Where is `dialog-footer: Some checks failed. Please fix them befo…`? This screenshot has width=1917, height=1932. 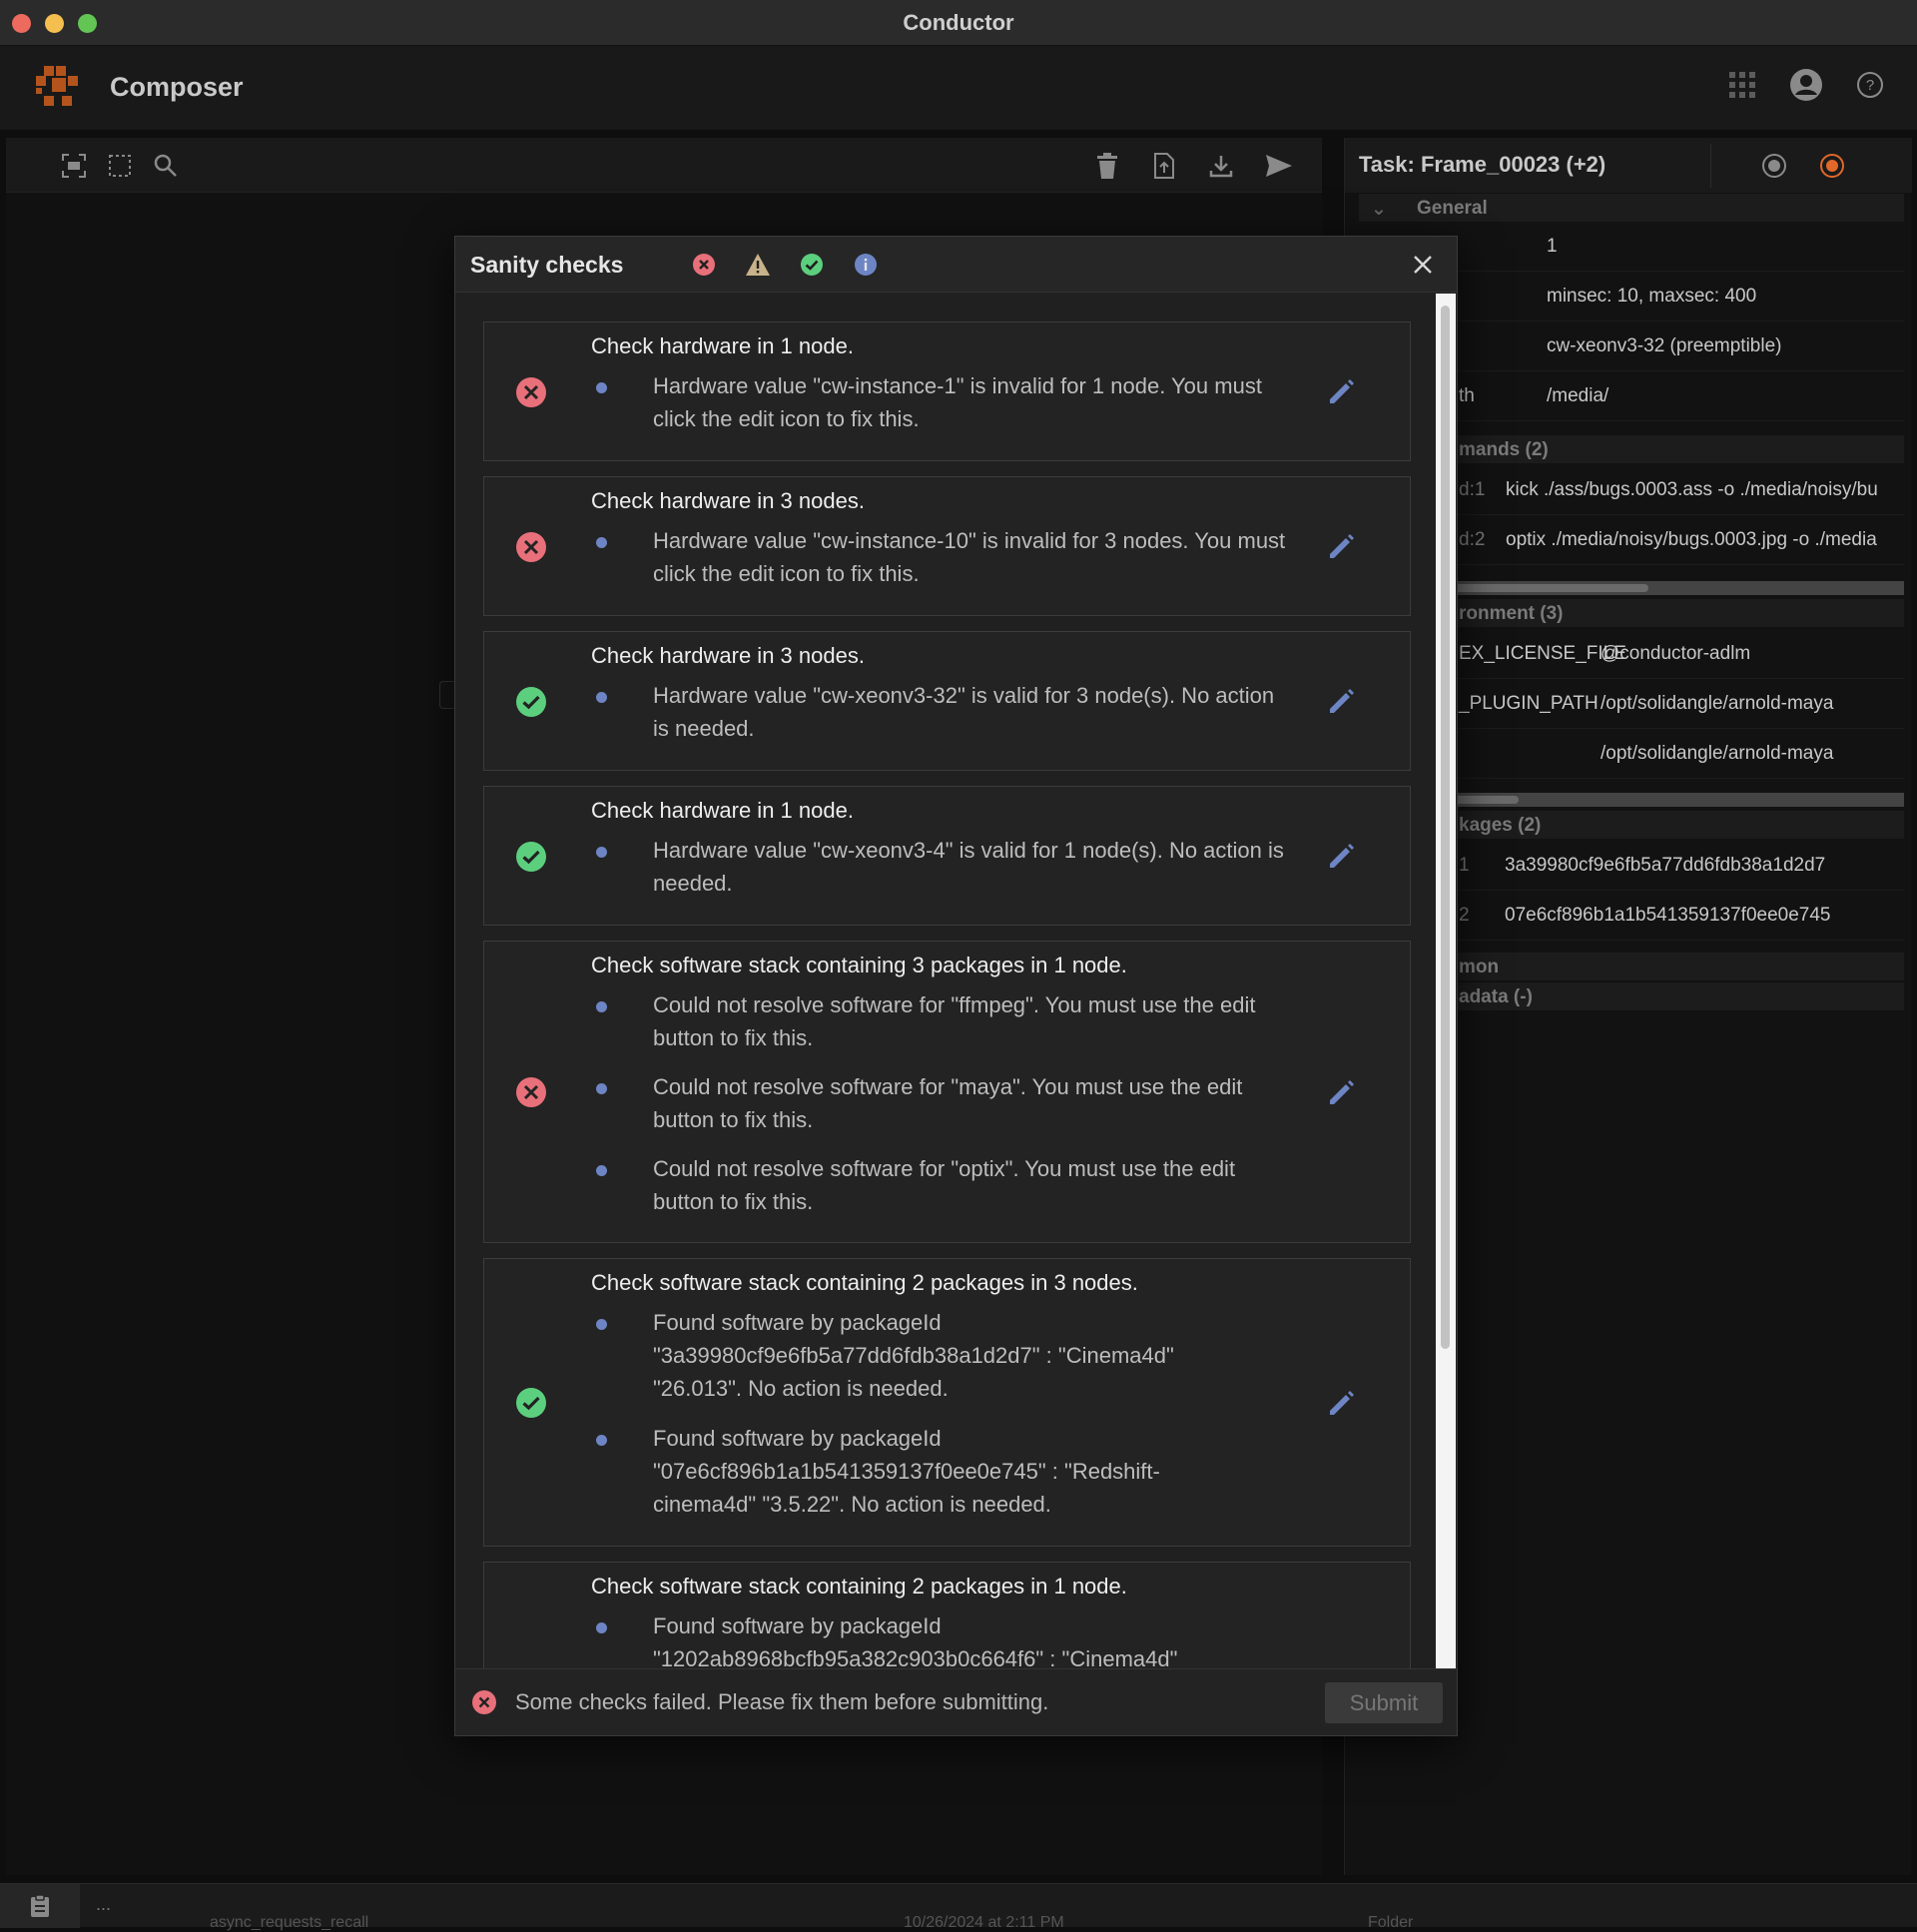
dialog-footer: Some checks failed. Please fix them befo… is located at coordinates (956, 1702).